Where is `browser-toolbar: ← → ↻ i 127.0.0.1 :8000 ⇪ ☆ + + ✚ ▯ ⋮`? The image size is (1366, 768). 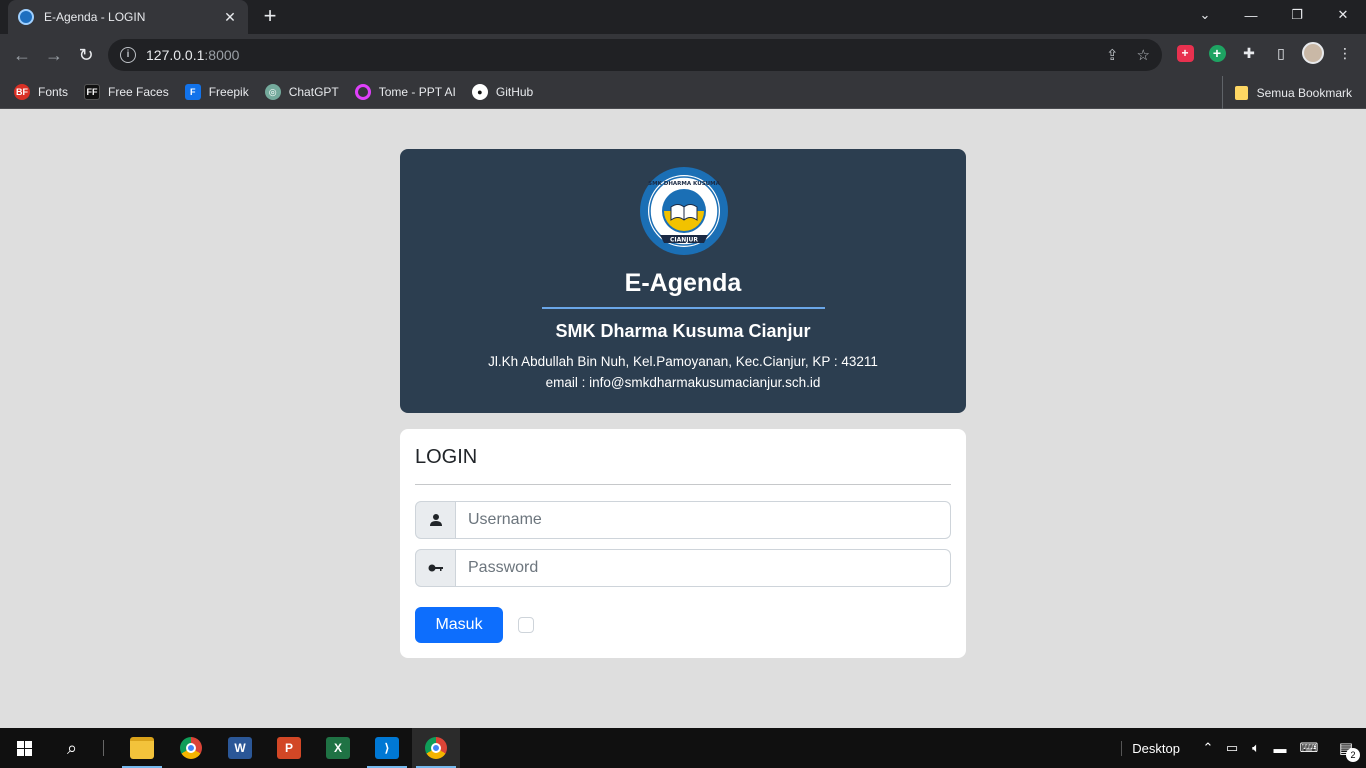 browser-toolbar: ← → ↻ i 127.0.0.1 :8000 ⇪ ☆ + + ✚ ▯ ⋮ is located at coordinates (683, 55).